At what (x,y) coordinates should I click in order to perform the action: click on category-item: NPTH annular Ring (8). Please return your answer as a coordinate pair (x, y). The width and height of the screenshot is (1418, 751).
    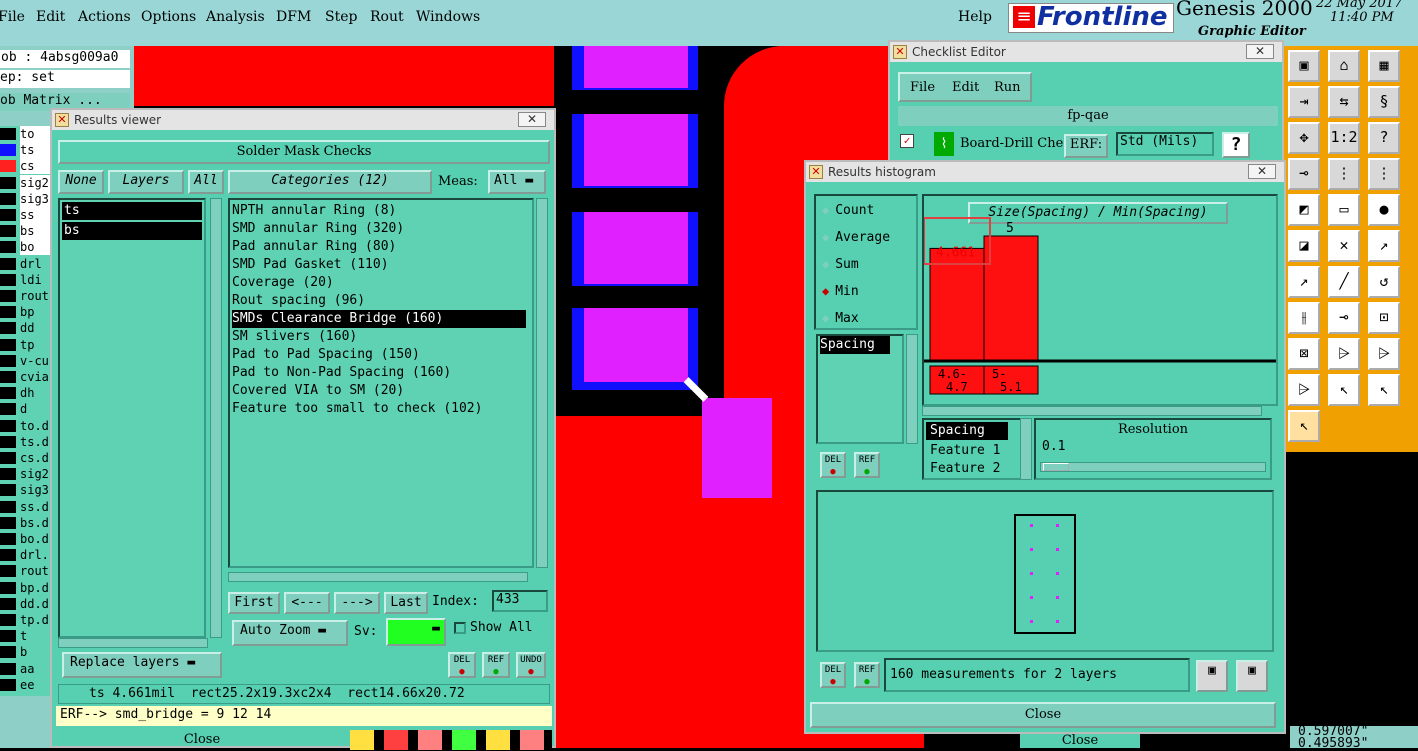
    Looking at the image, I should click on (382, 211).